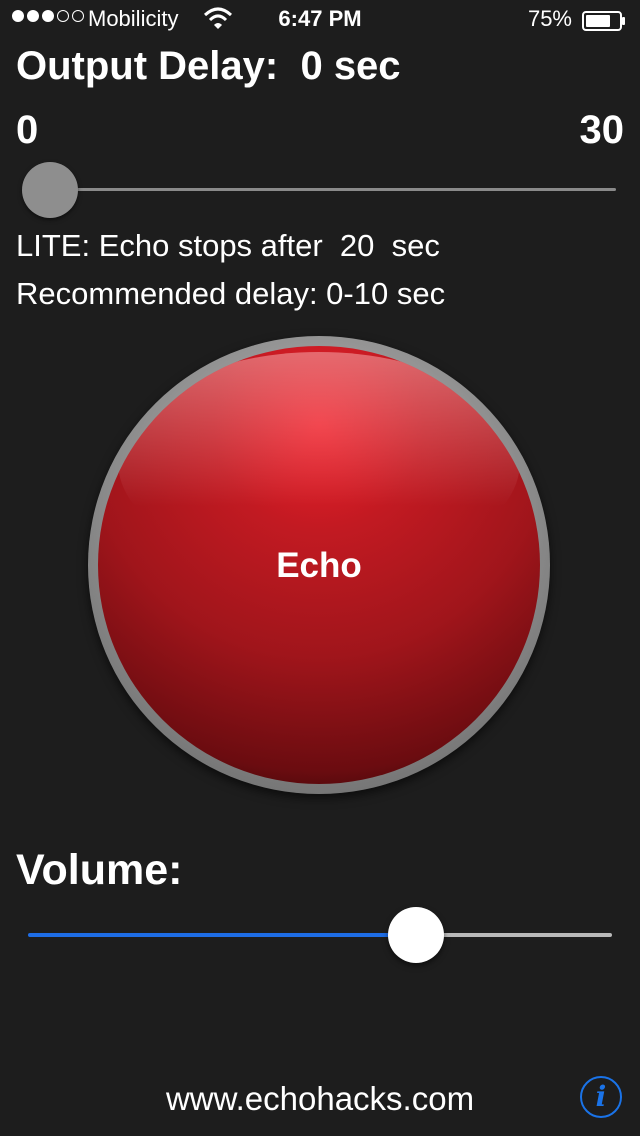 The width and height of the screenshot is (640, 1136). What do you see at coordinates (228, 245) in the screenshot?
I see `lite-notice: LITE: Echo stops after 20 sec` at bounding box center [228, 245].